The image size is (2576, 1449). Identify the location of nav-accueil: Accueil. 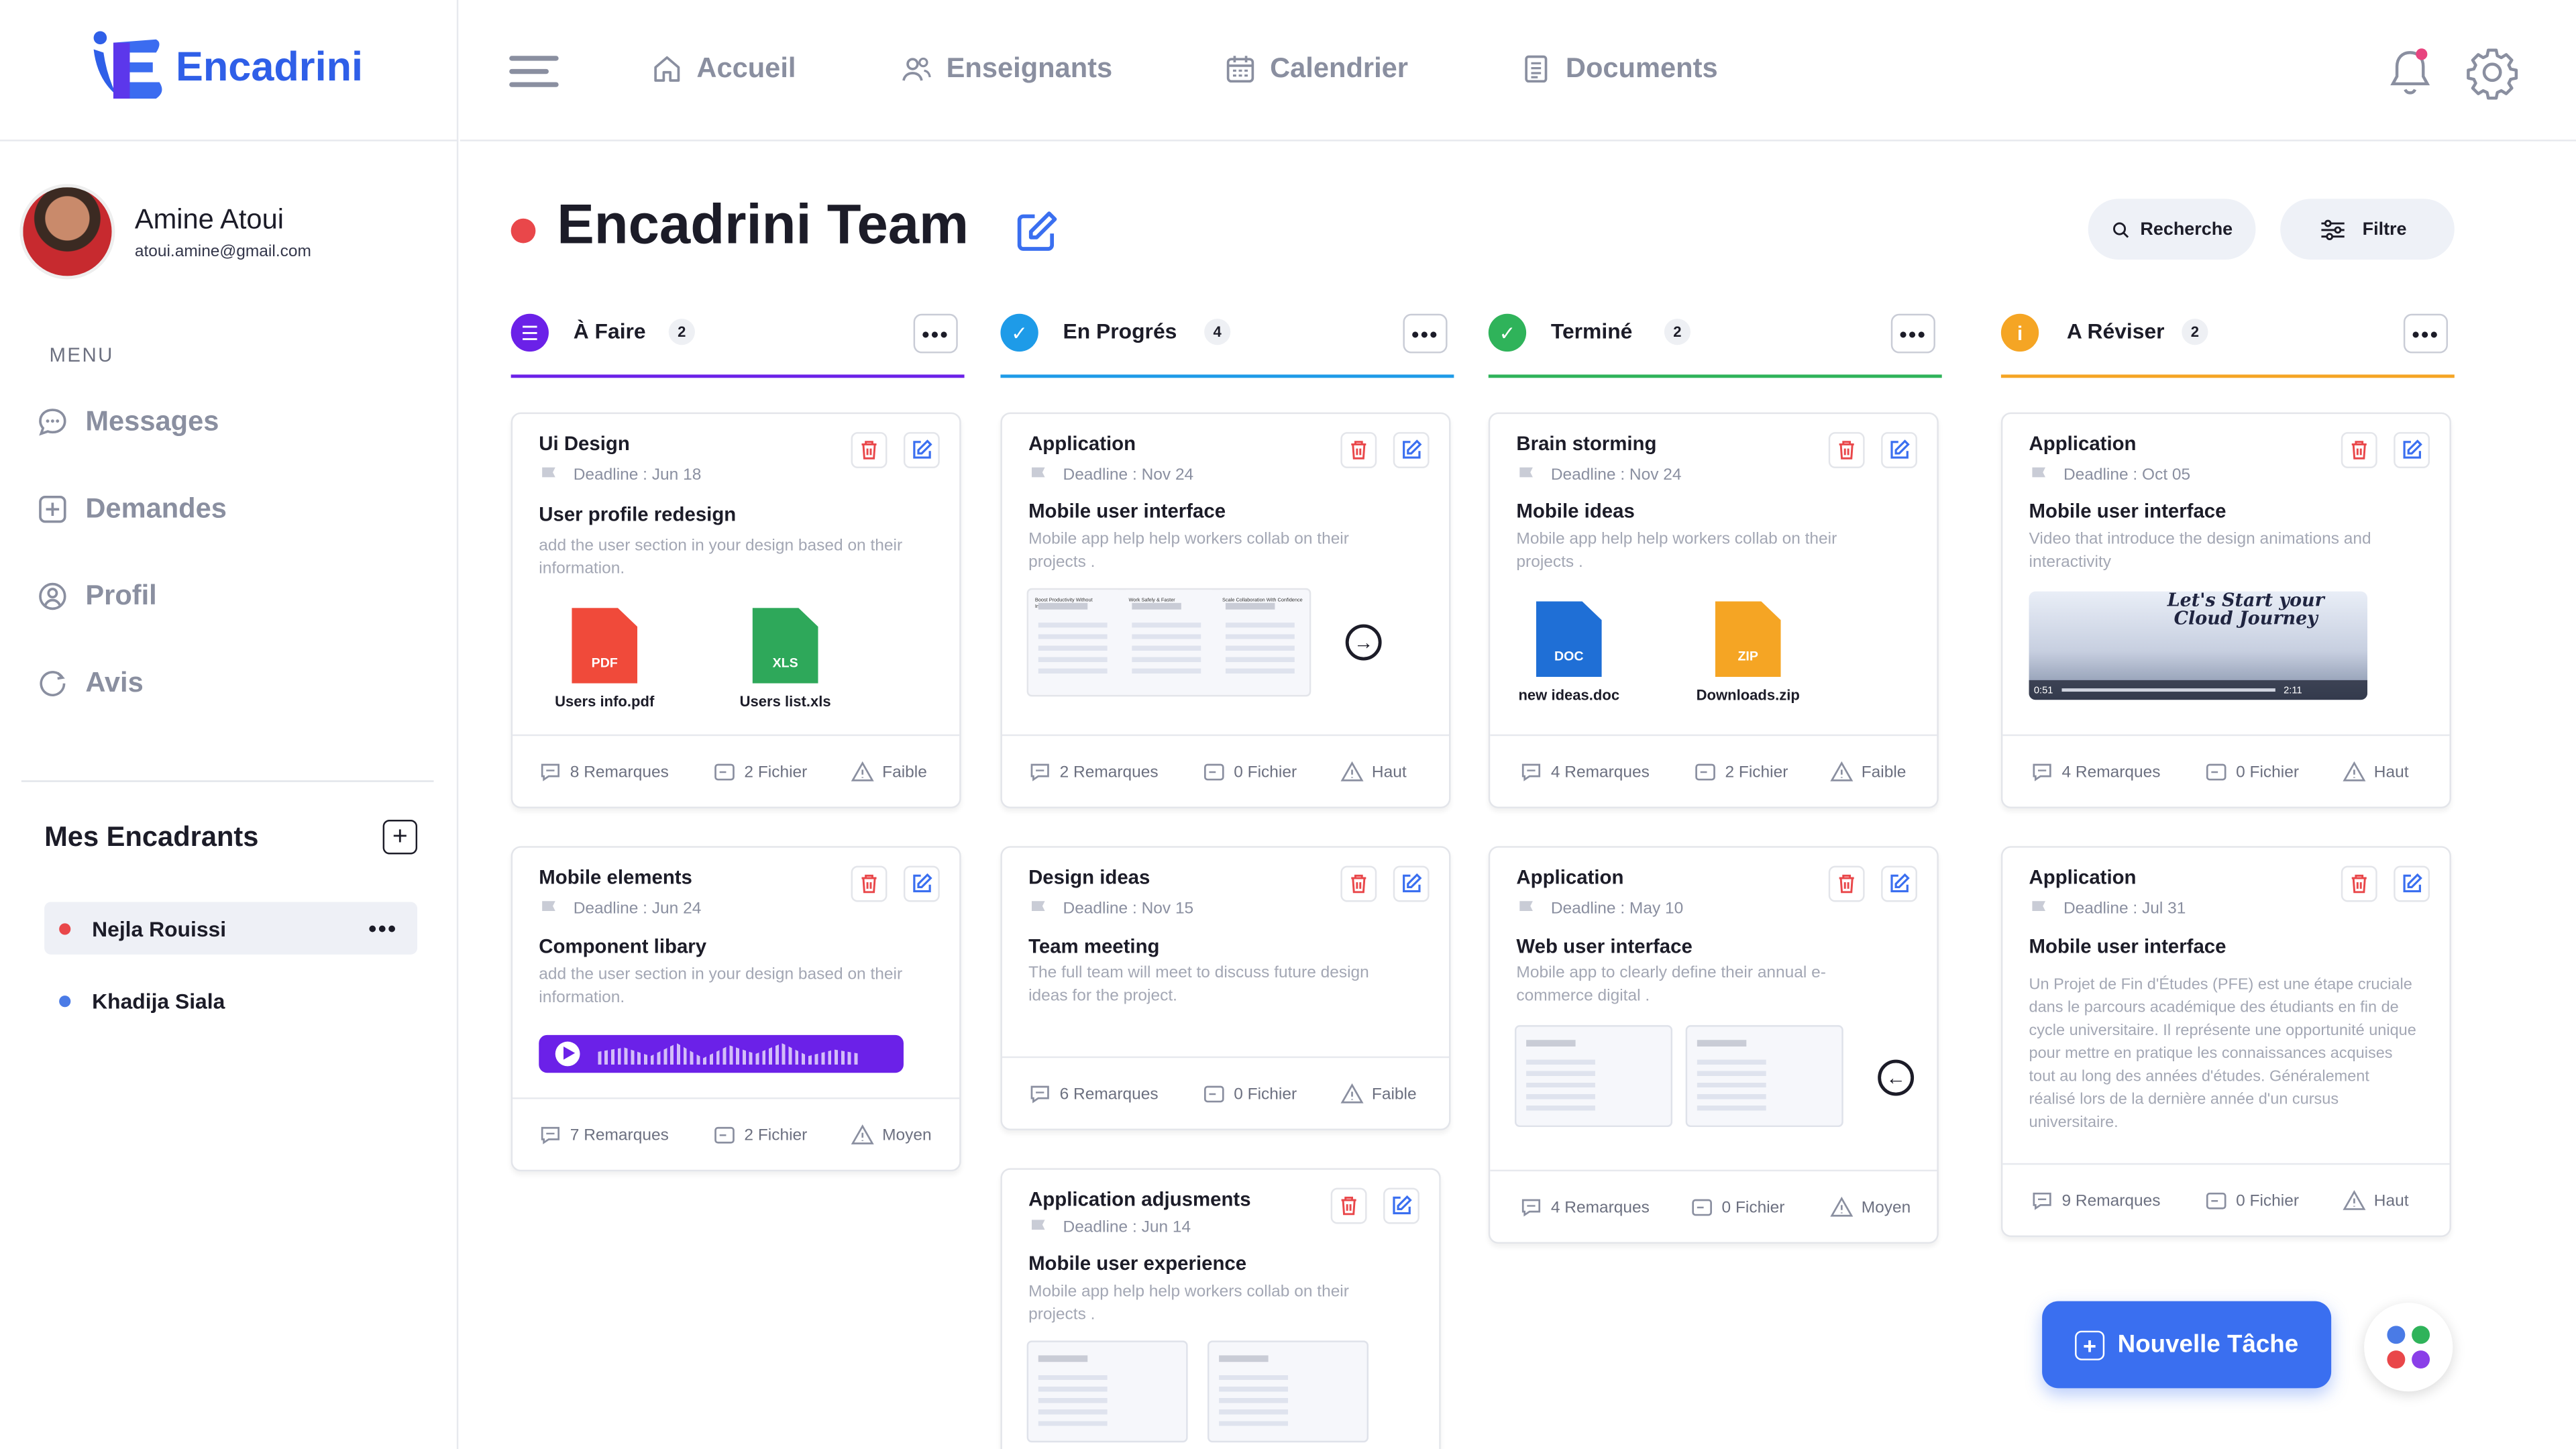
(723, 68).